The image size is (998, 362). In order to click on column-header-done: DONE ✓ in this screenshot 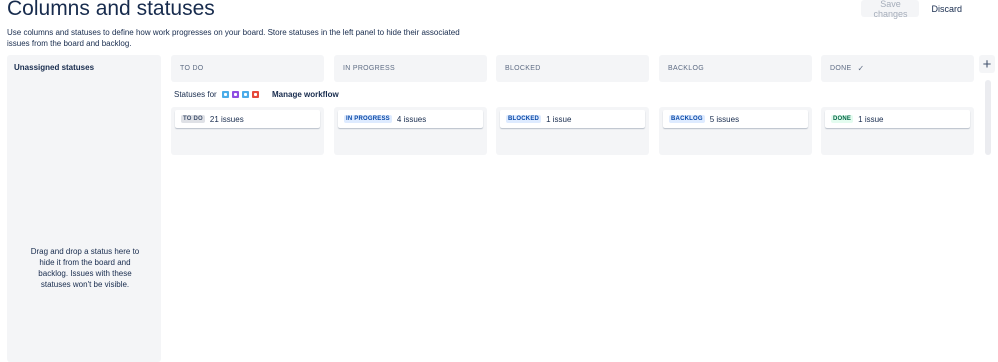, I will do `click(897, 68)`.